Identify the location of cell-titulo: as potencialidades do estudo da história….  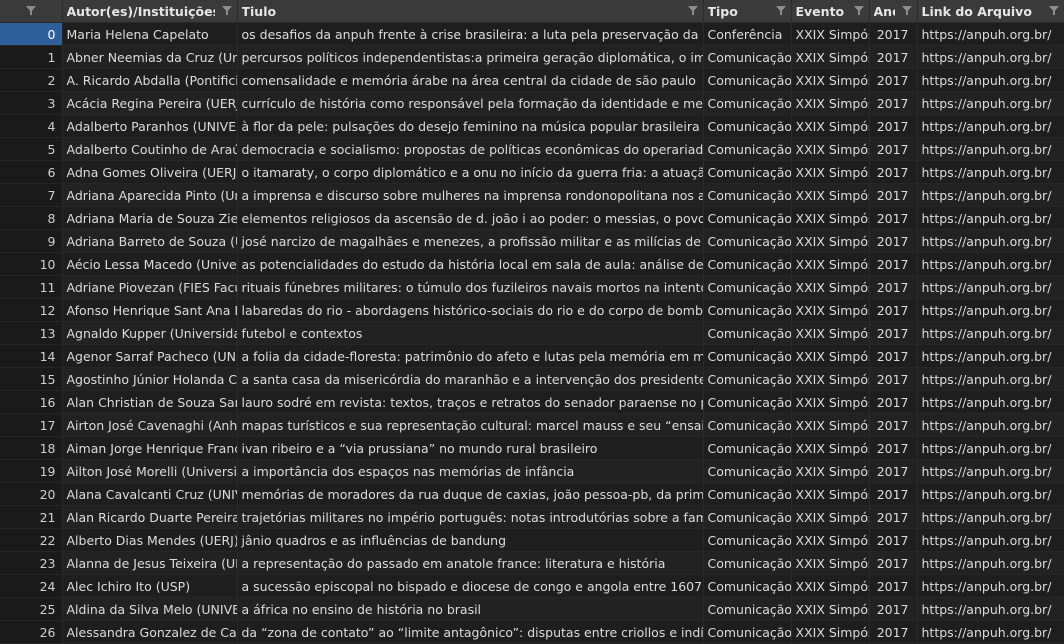
(470, 264).